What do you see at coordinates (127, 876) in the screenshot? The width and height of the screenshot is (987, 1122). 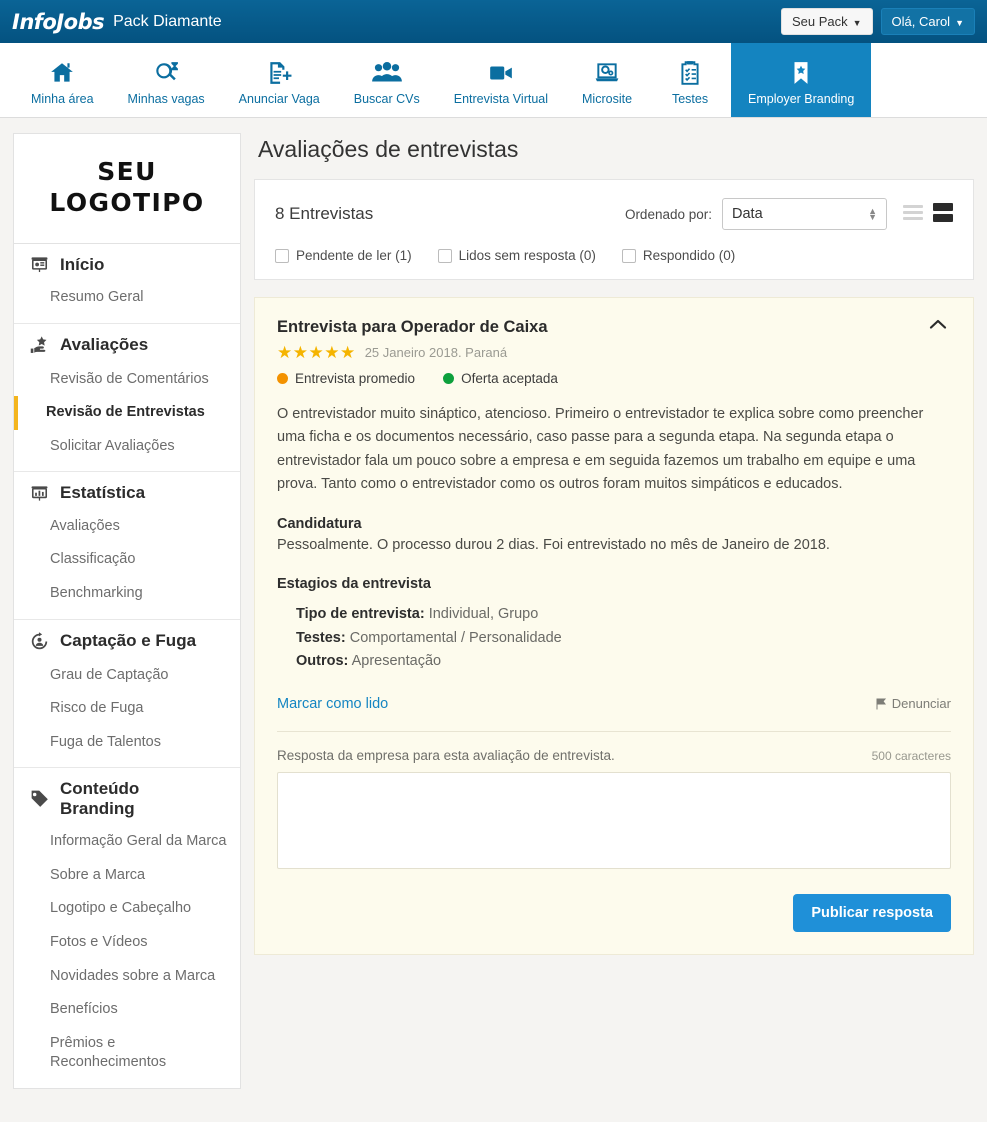 I see `sidebar-item-sobre-marca: Sobre a Marca` at bounding box center [127, 876].